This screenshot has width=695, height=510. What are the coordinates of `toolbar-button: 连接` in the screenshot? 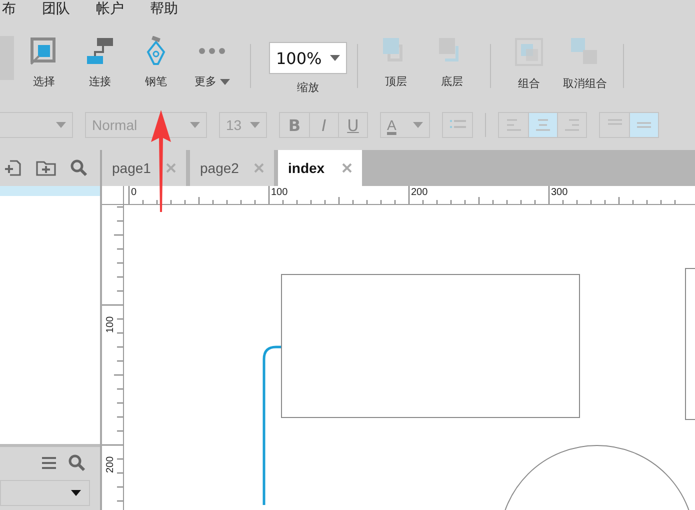 It's located at (100, 62).